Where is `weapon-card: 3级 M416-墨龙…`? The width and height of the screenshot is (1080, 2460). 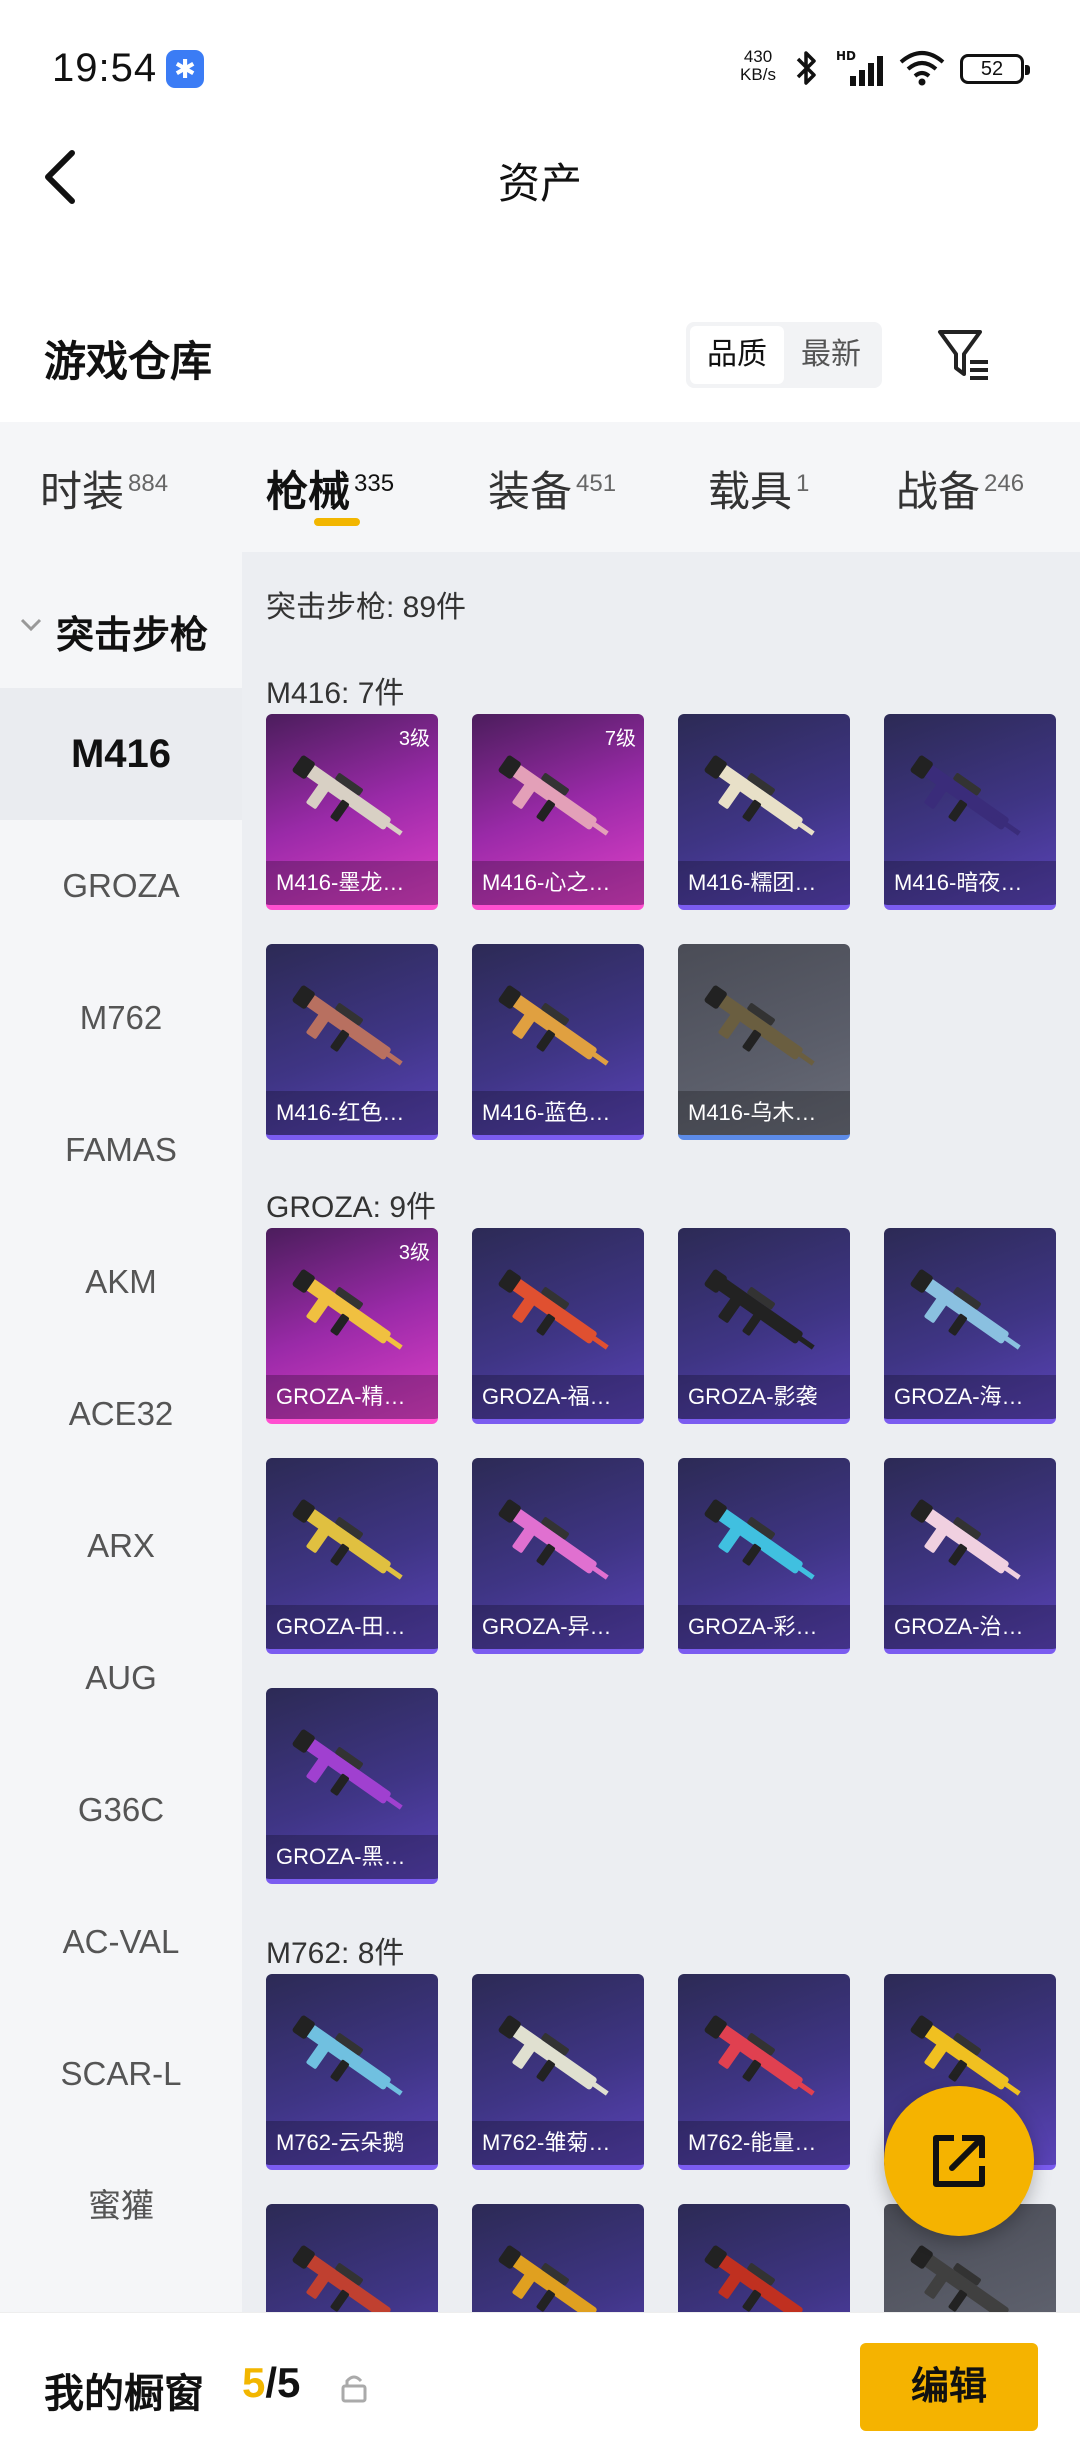
weapon-card: 3级 M416-墨龙… is located at coordinates (352, 812).